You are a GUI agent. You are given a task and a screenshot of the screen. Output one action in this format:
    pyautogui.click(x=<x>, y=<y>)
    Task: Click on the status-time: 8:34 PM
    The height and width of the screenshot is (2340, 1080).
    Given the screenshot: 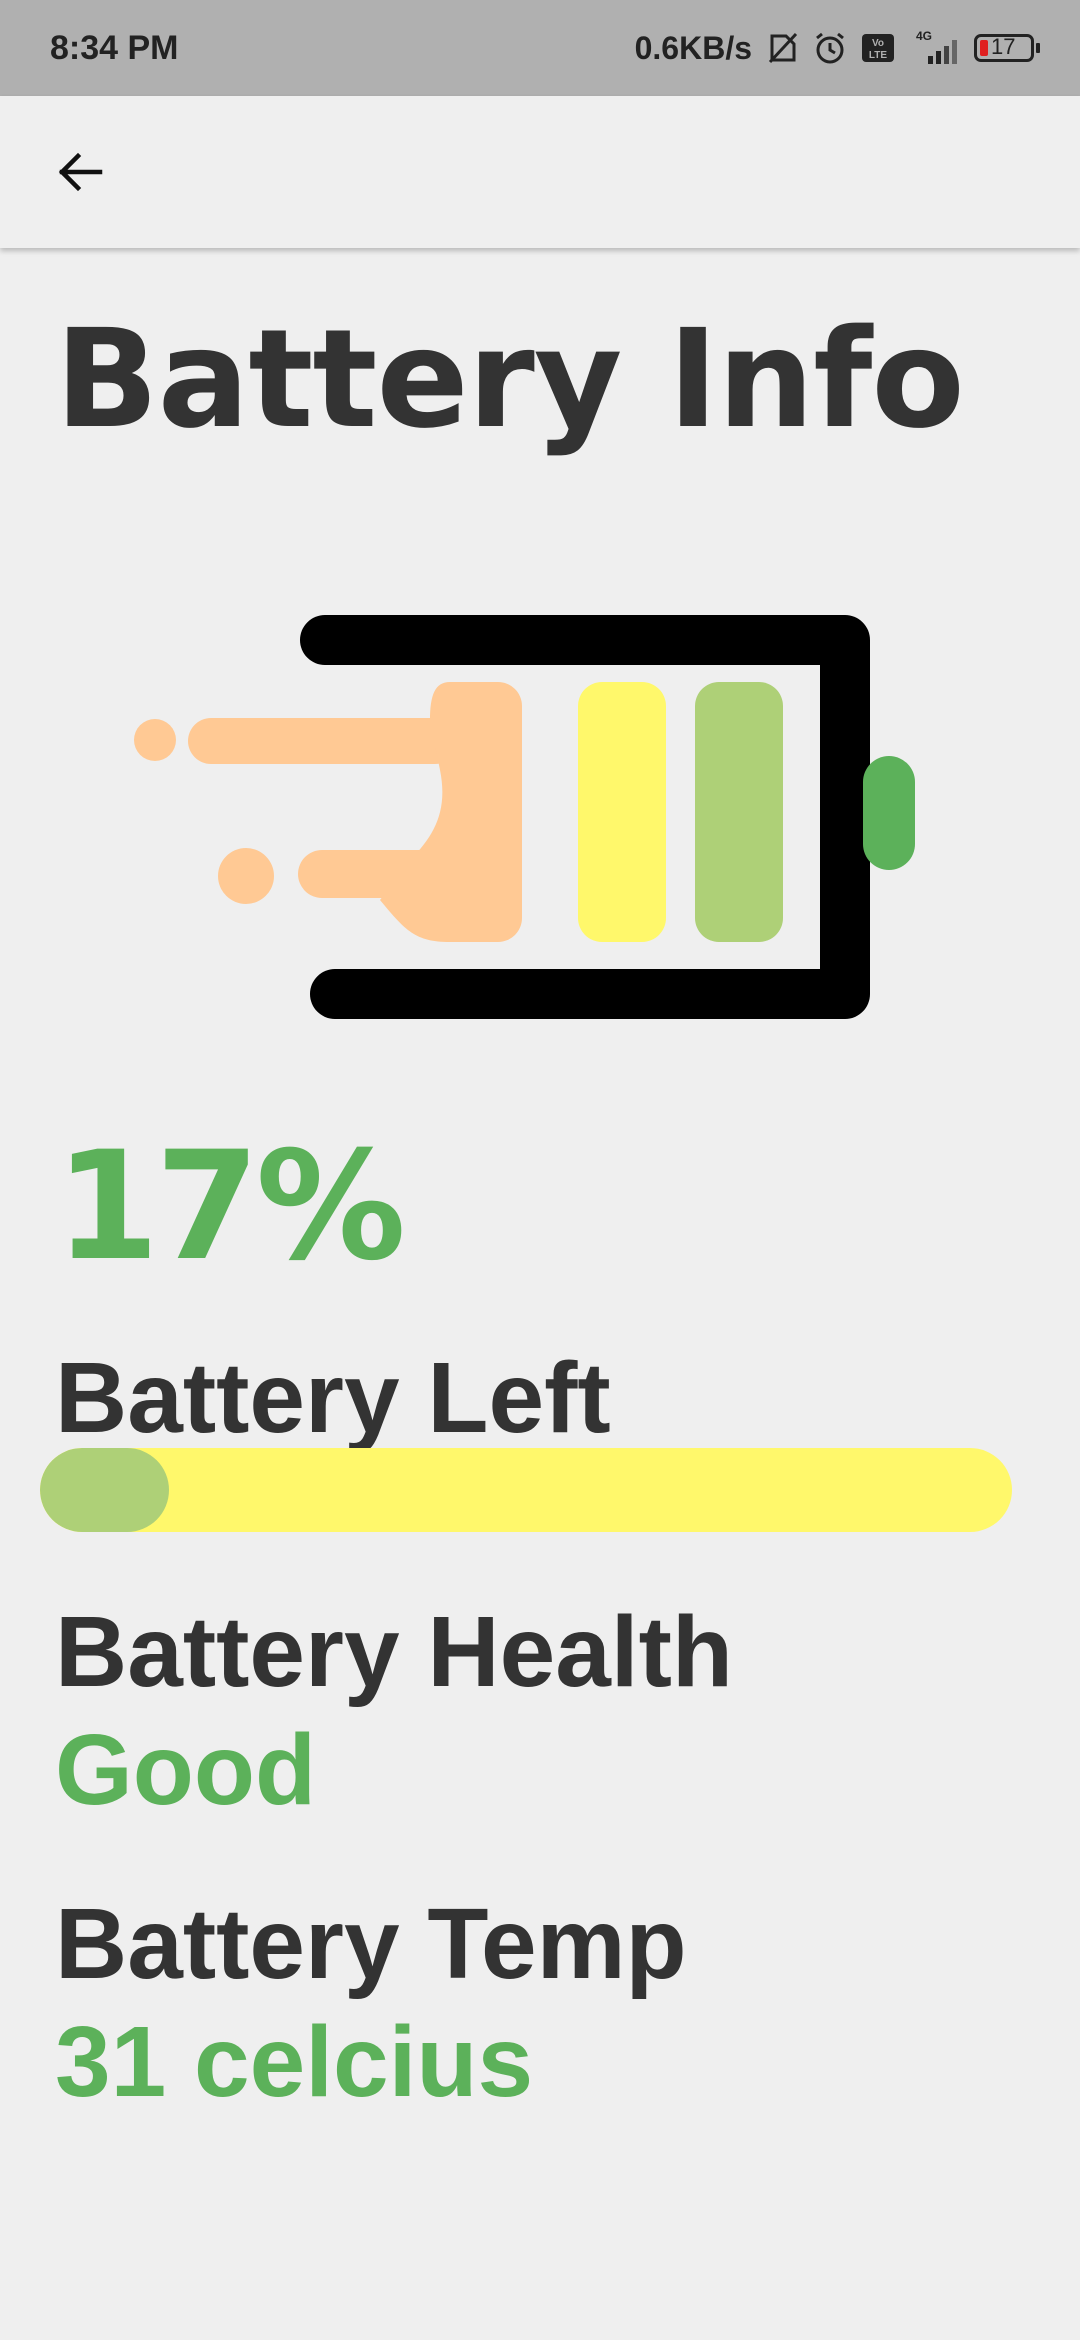 What is the action you would take?
    pyautogui.click(x=114, y=48)
    